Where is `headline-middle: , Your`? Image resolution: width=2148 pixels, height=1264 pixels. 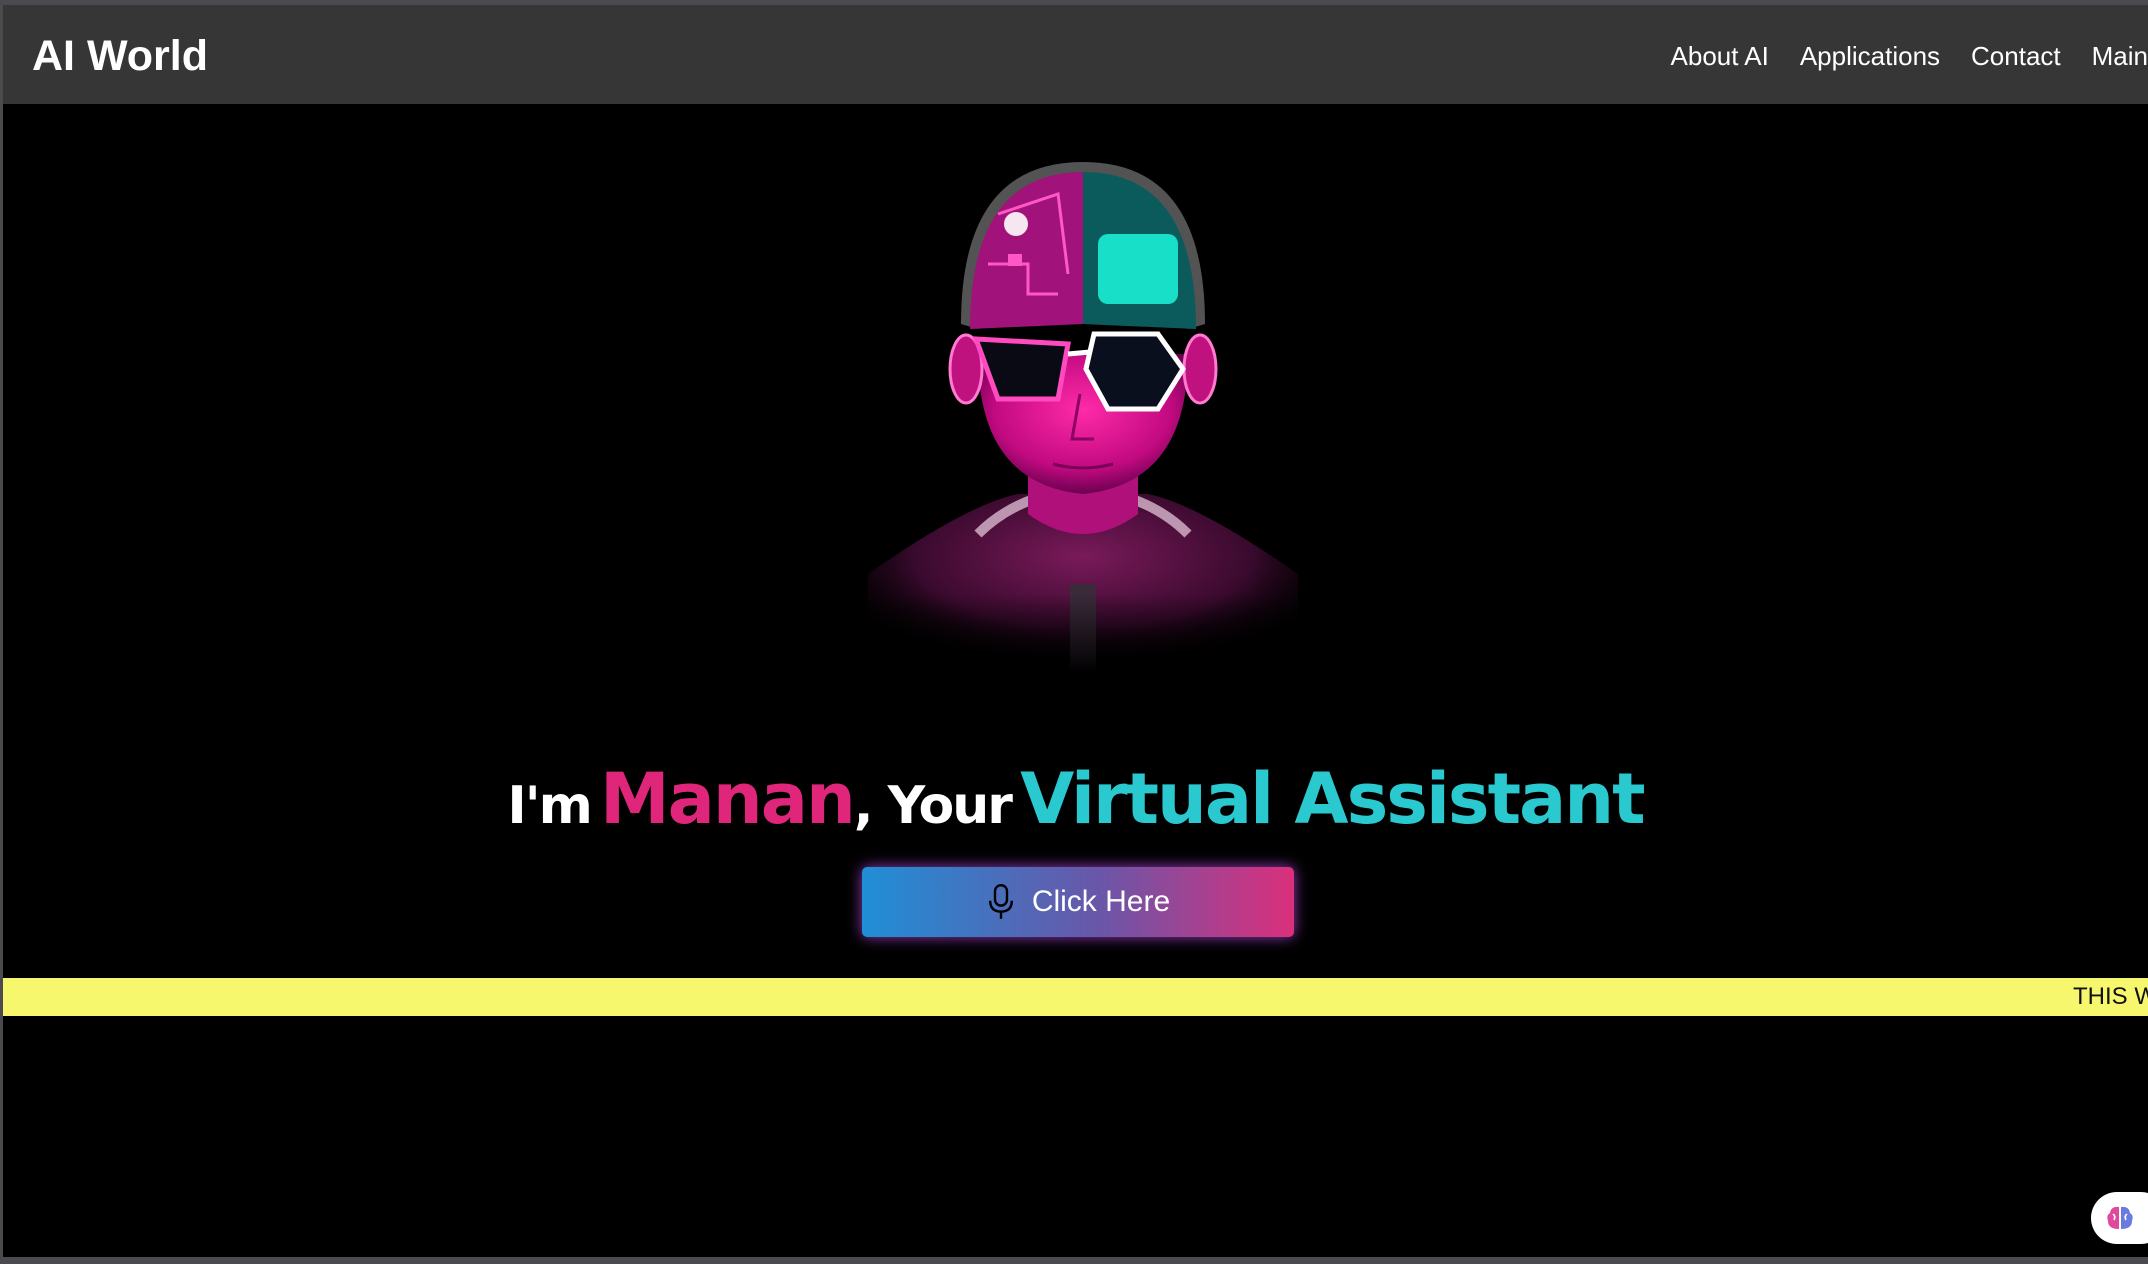
headline-middle: , Your is located at coordinates (933, 806).